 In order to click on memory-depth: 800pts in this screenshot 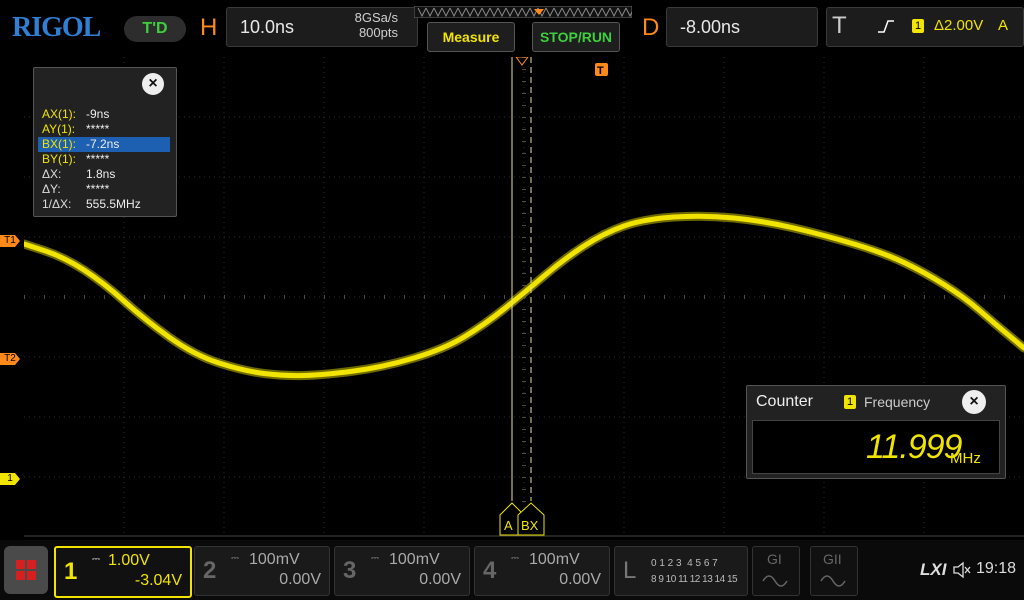, I will do `click(378, 32)`.